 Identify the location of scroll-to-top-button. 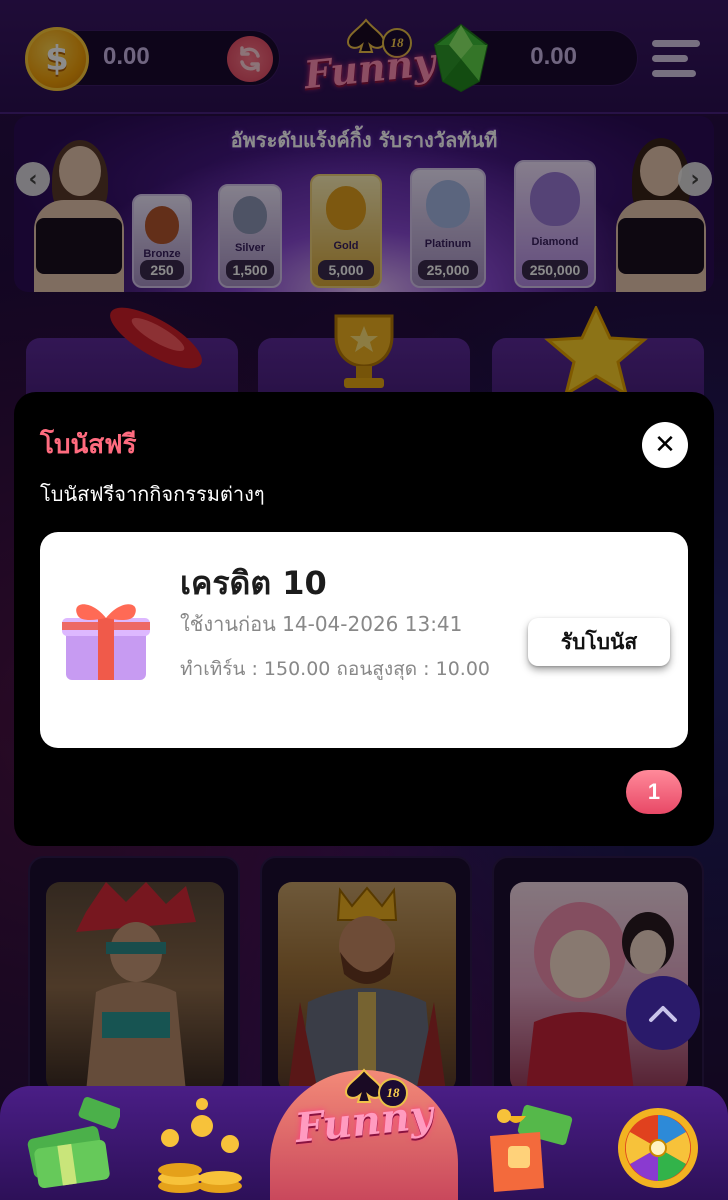
(663, 1013).